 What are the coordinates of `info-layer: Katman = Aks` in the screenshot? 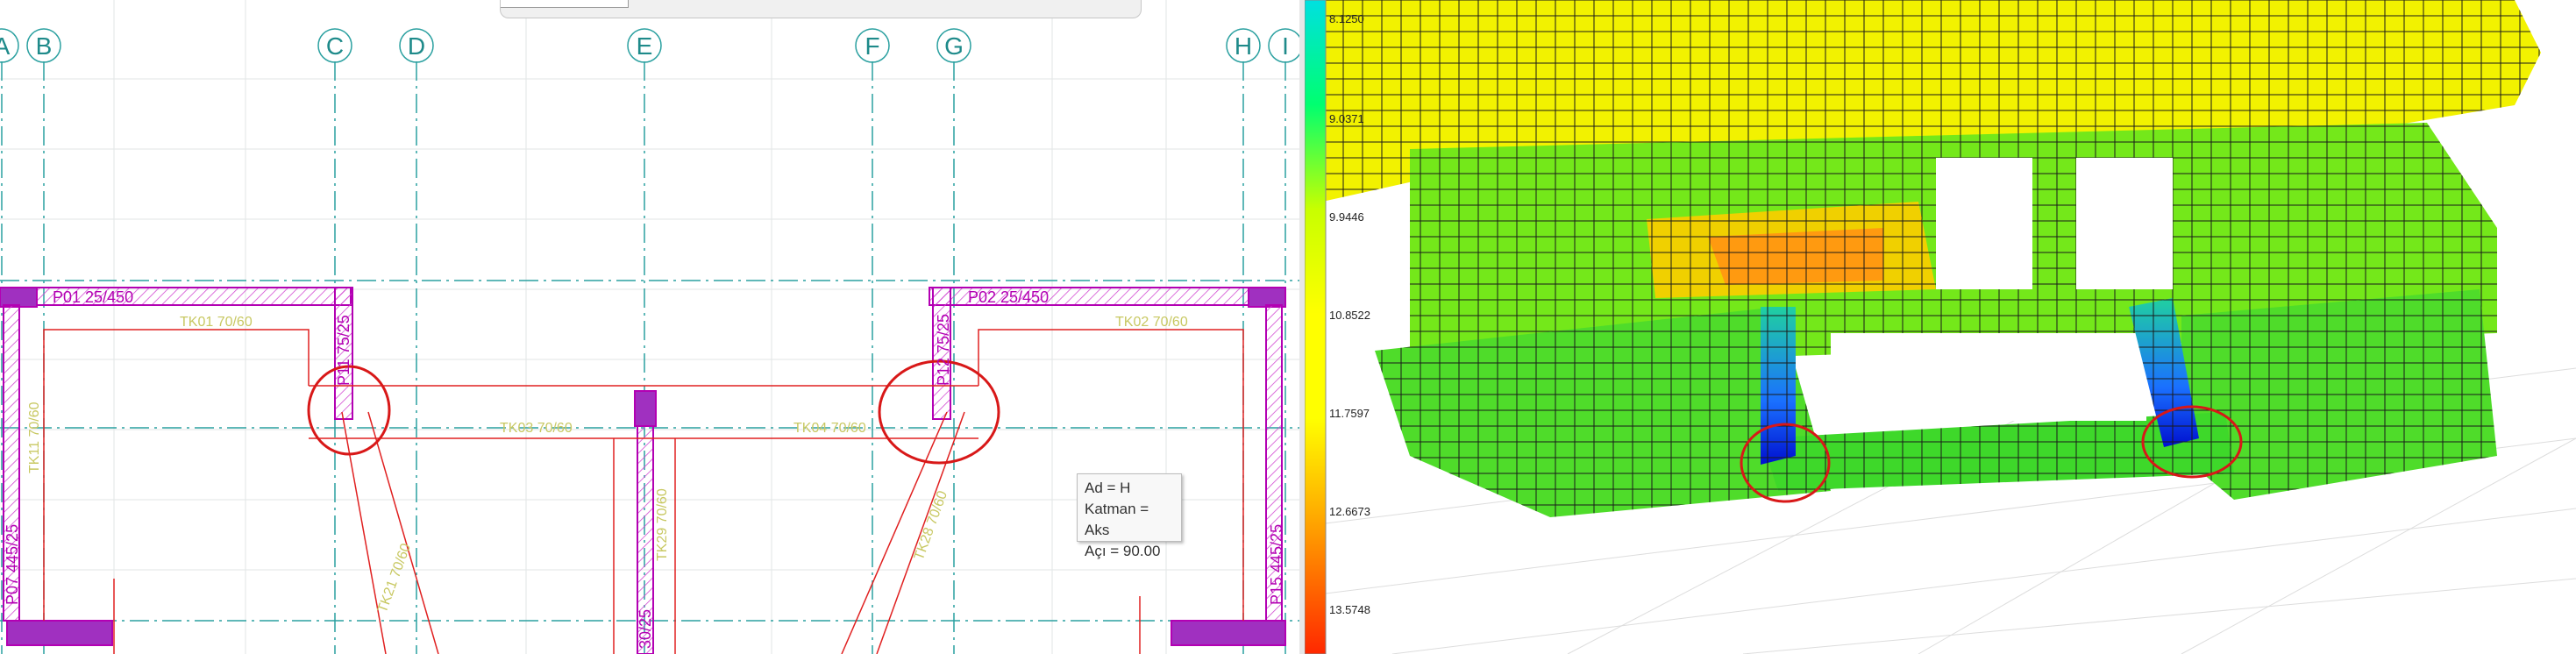 It's located at (1117, 519).